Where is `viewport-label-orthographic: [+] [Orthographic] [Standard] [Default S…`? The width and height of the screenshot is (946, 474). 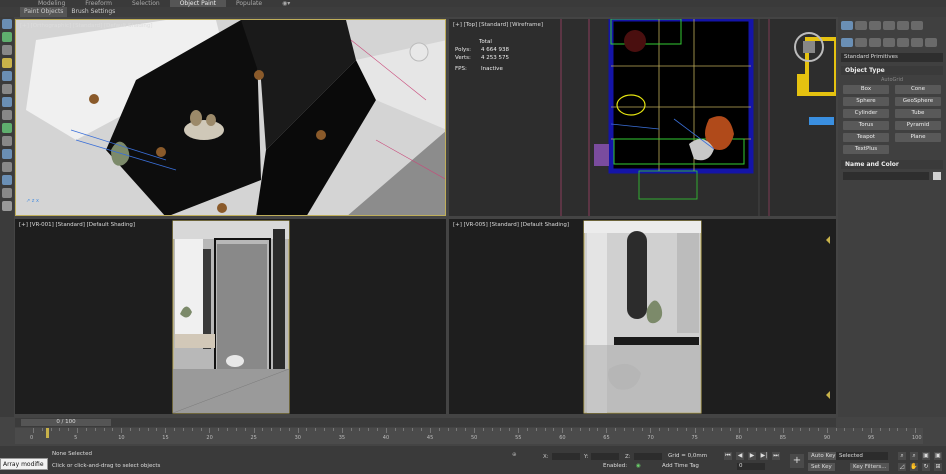
viewport-label-orthographic: [+] [Orthographic] [Standard] [Default S… is located at coordinates (86, 26).